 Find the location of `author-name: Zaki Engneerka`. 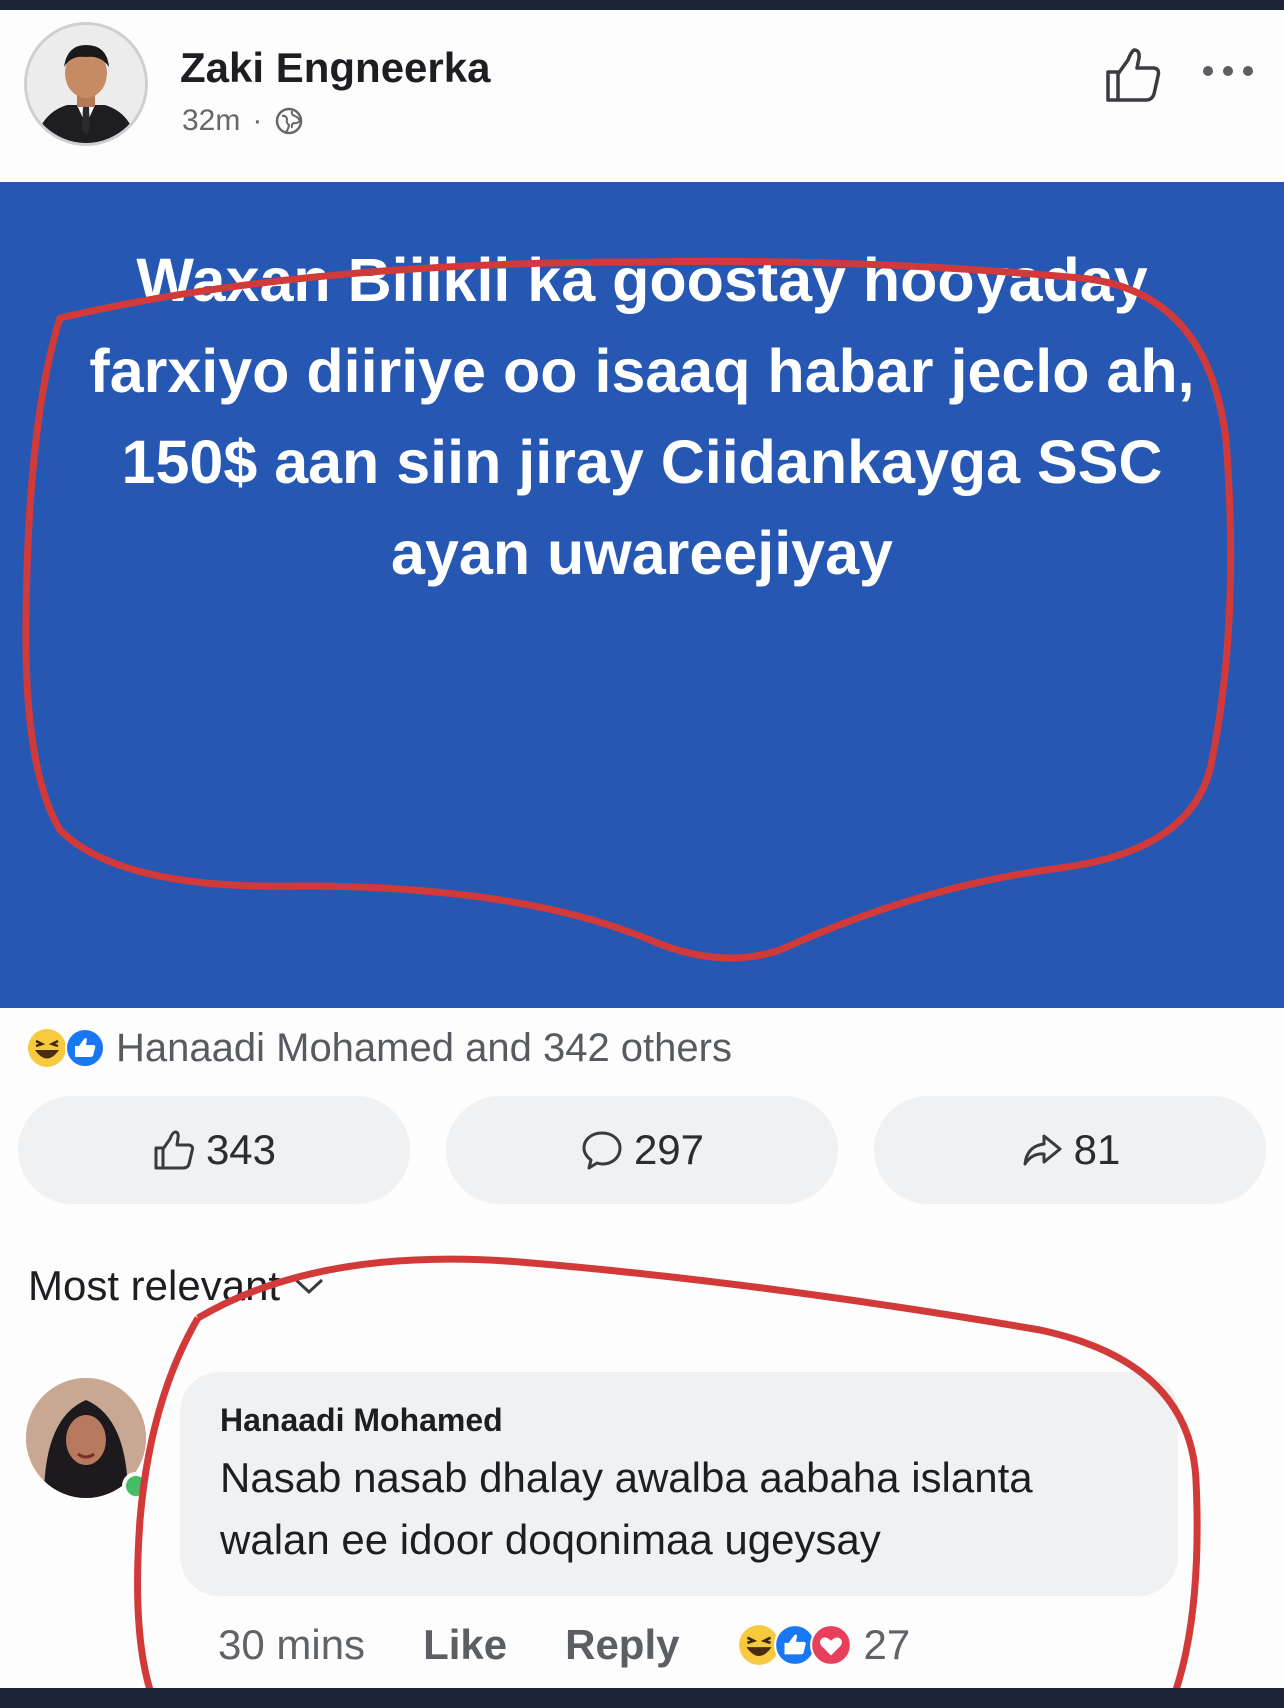

author-name: Zaki Engneerka is located at coordinates (335, 68).